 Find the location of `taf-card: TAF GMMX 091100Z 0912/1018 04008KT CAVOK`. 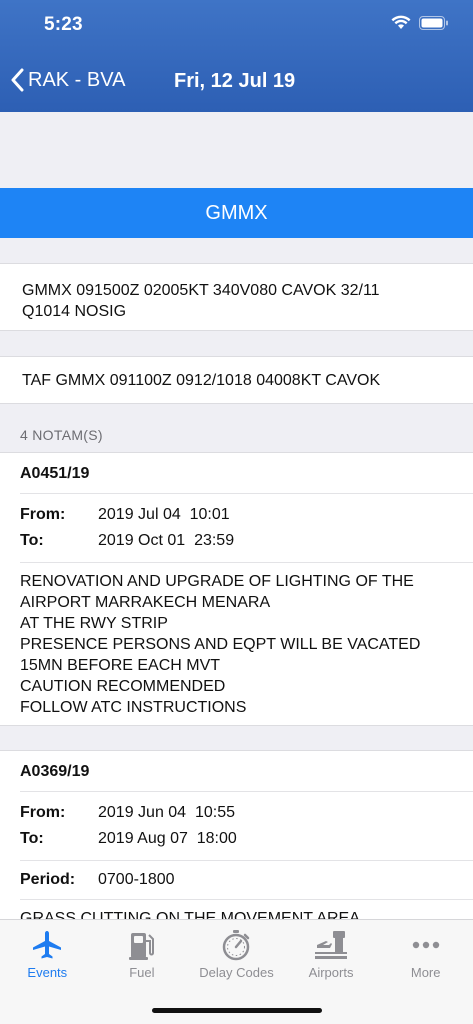

taf-card: TAF GMMX 091100Z 0912/1018 04008KT CAVOK is located at coordinates (236, 380).